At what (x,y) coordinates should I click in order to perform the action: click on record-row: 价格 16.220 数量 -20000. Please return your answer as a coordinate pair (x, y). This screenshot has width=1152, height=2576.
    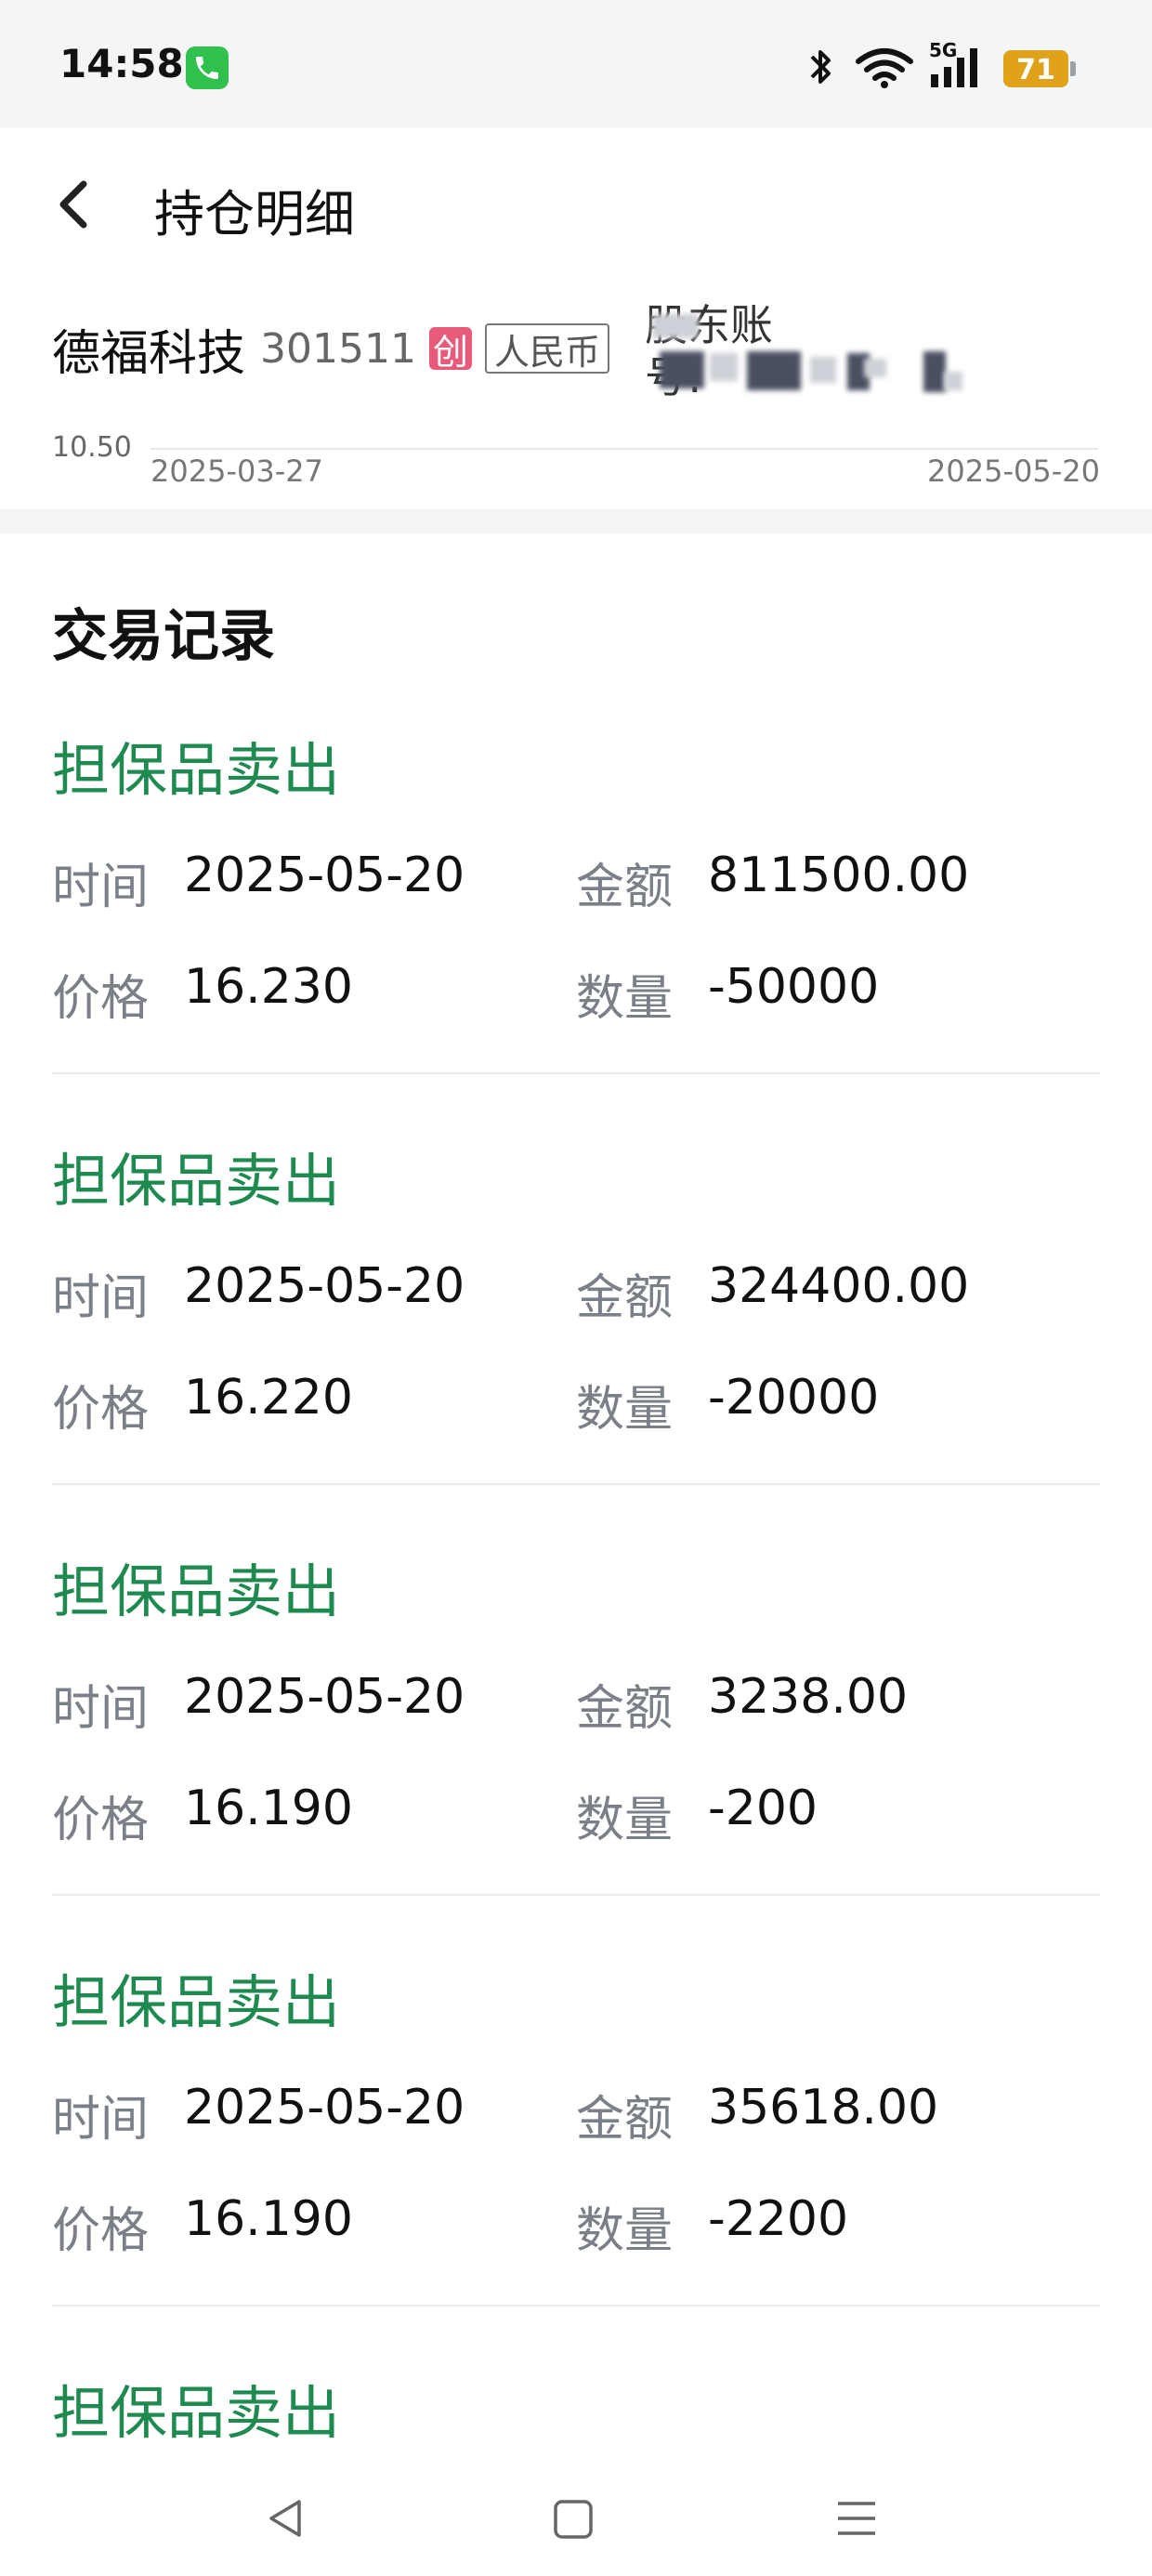
    Looking at the image, I should click on (576, 1404).